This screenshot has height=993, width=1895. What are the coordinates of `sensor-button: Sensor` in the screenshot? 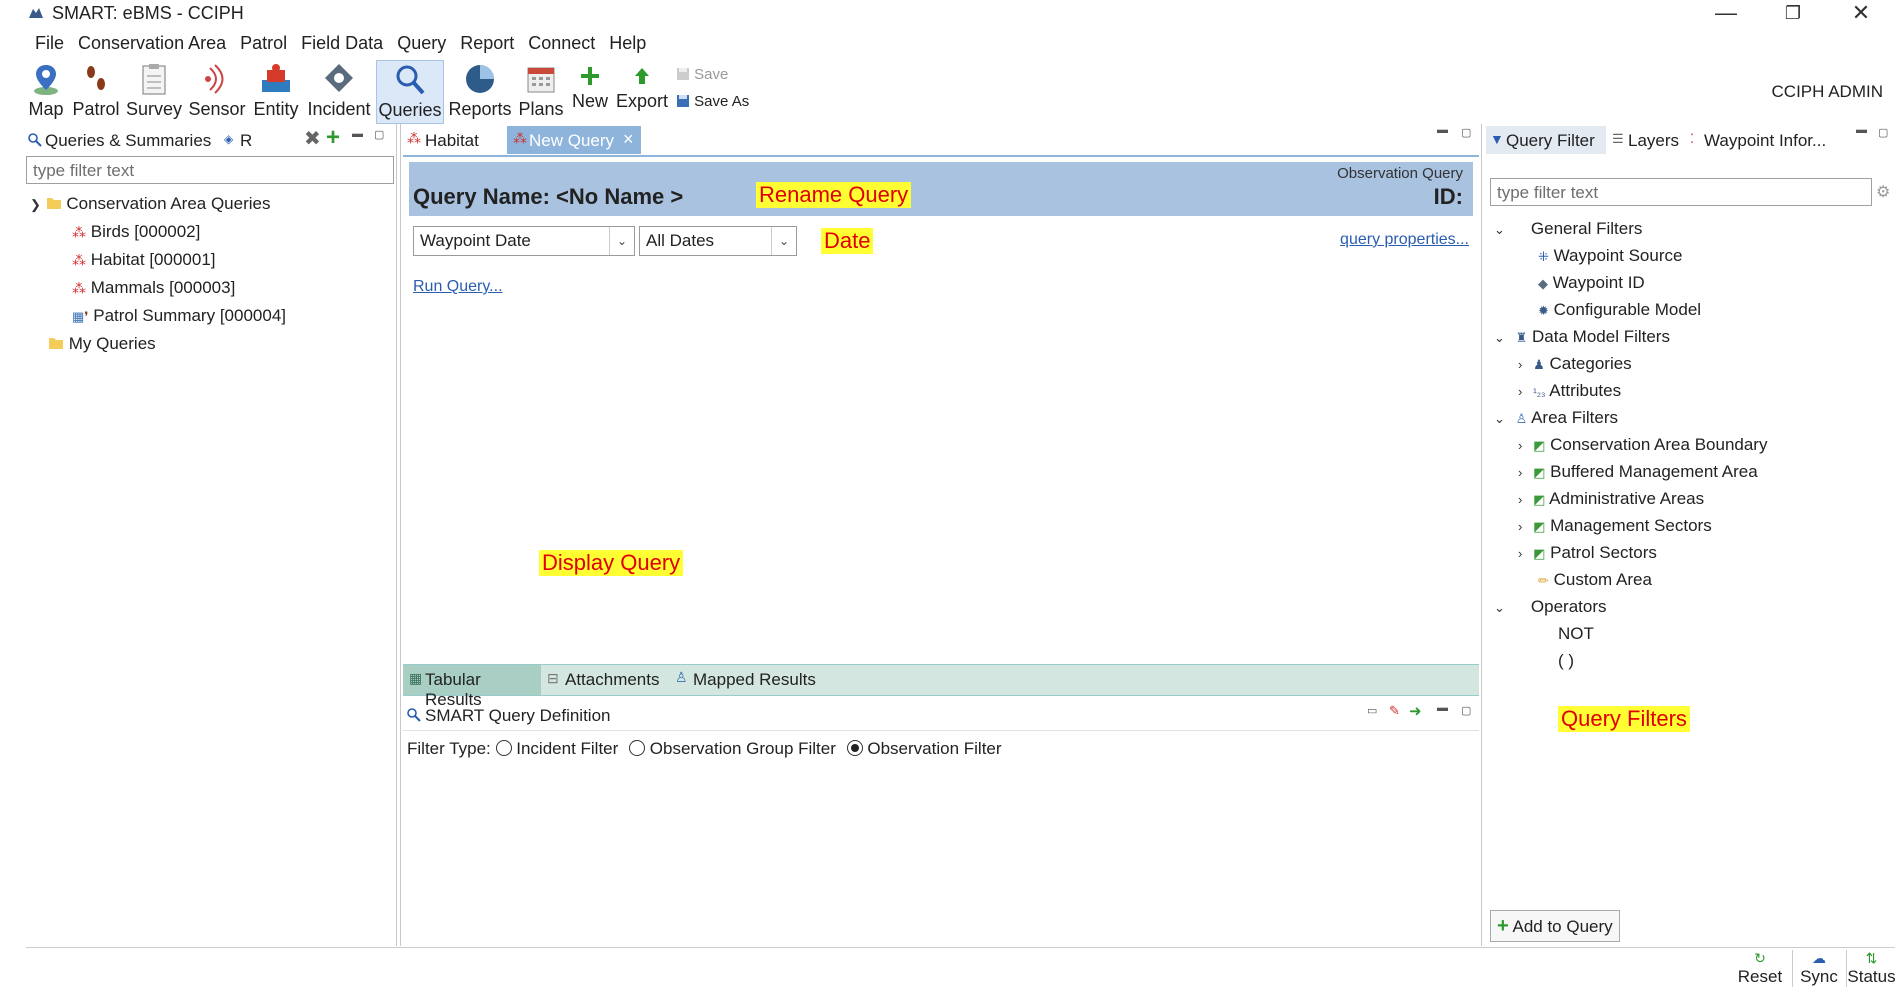 It's located at (217, 91).